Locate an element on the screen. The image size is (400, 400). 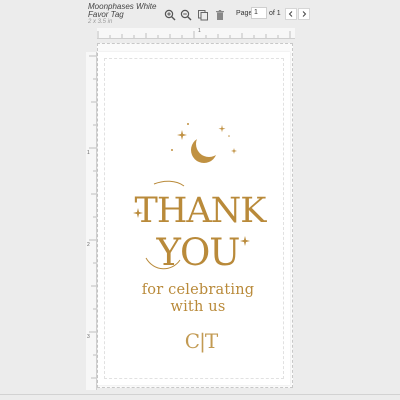
ruler-label: 2 is located at coordinates (88, 245).